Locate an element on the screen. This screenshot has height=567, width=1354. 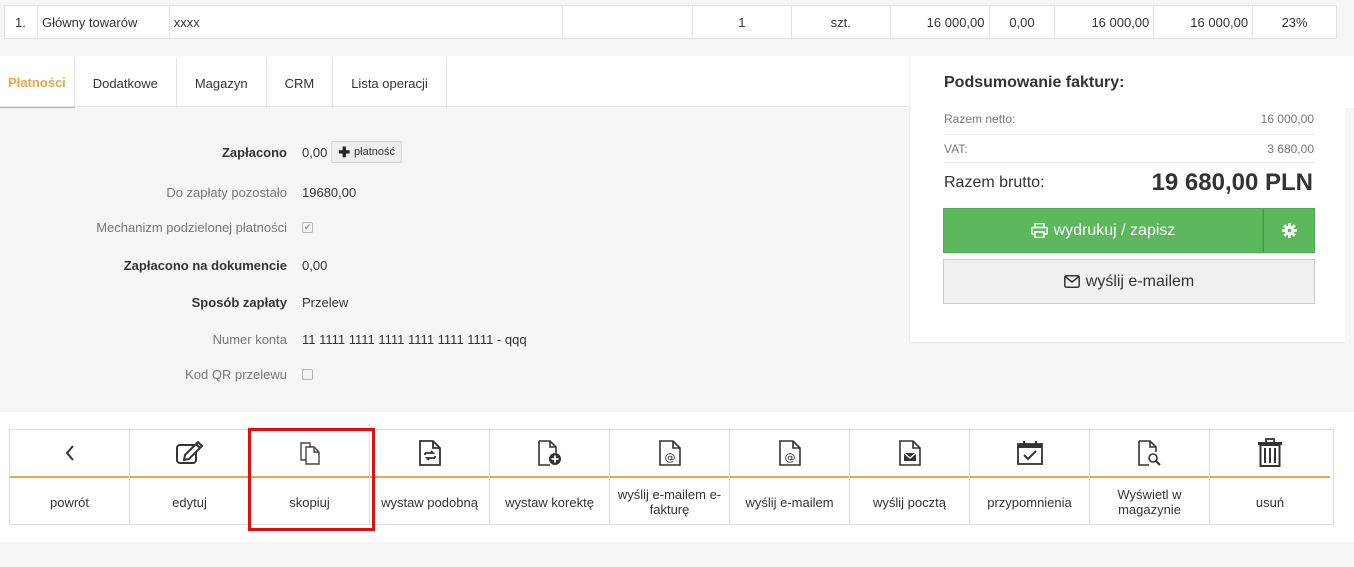
show-in-warehouse-button: Wyświetl w magazynie is located at coordinates (1150, 477).